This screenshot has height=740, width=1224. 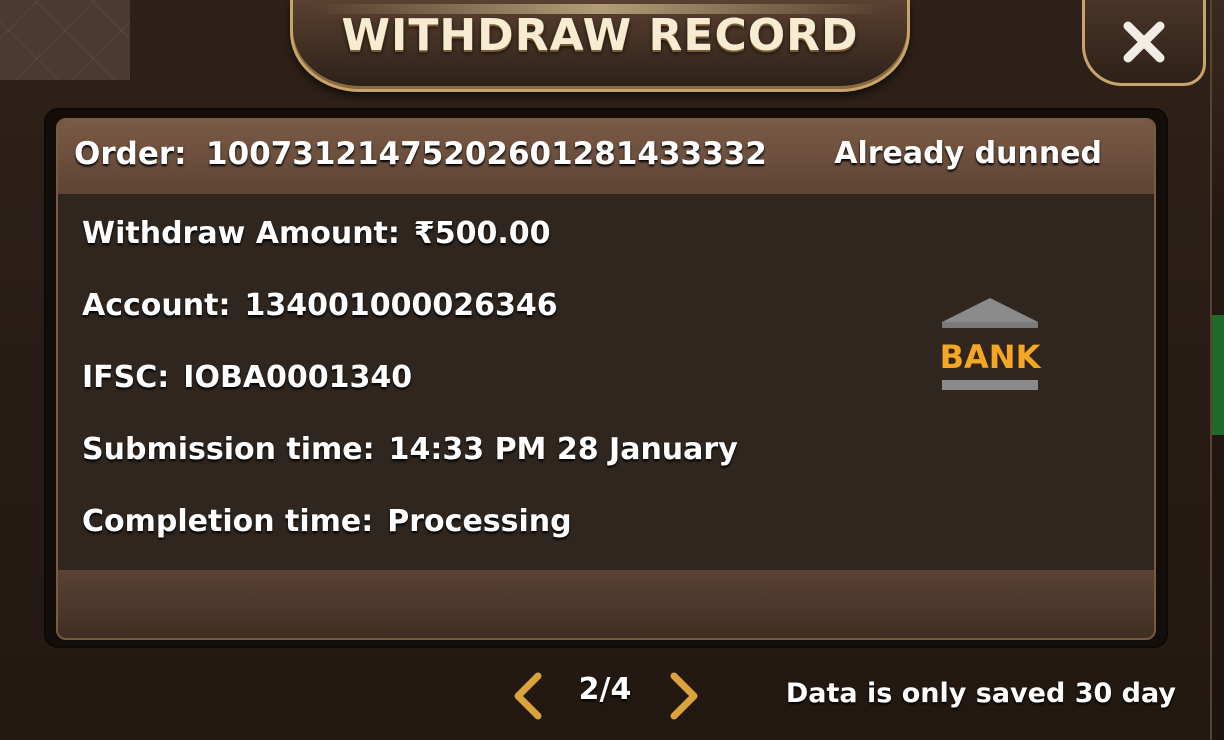 What do you see at coordinates (1218, 375) in the screenshot?
I see `background-strip` at bounding box center [1218, 375].